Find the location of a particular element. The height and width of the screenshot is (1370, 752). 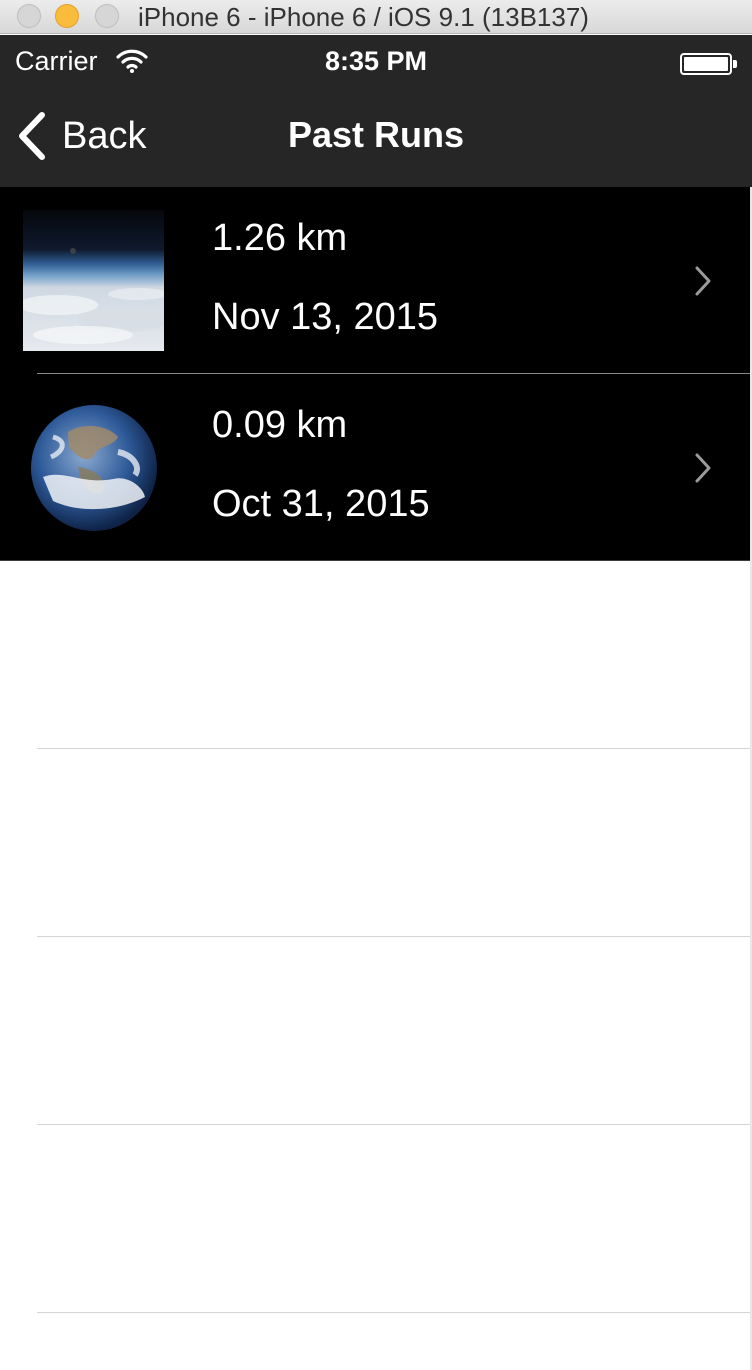

status-bar: Carrier 8:35 PM is located at coordinates (376, 61).